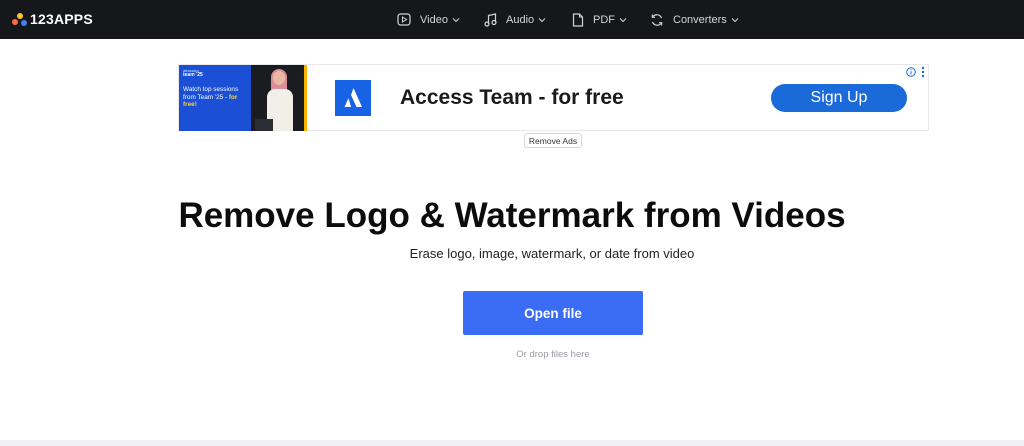 The image size is (1024, 446). I want to click on page-bottom-strip, so click(512, 443).